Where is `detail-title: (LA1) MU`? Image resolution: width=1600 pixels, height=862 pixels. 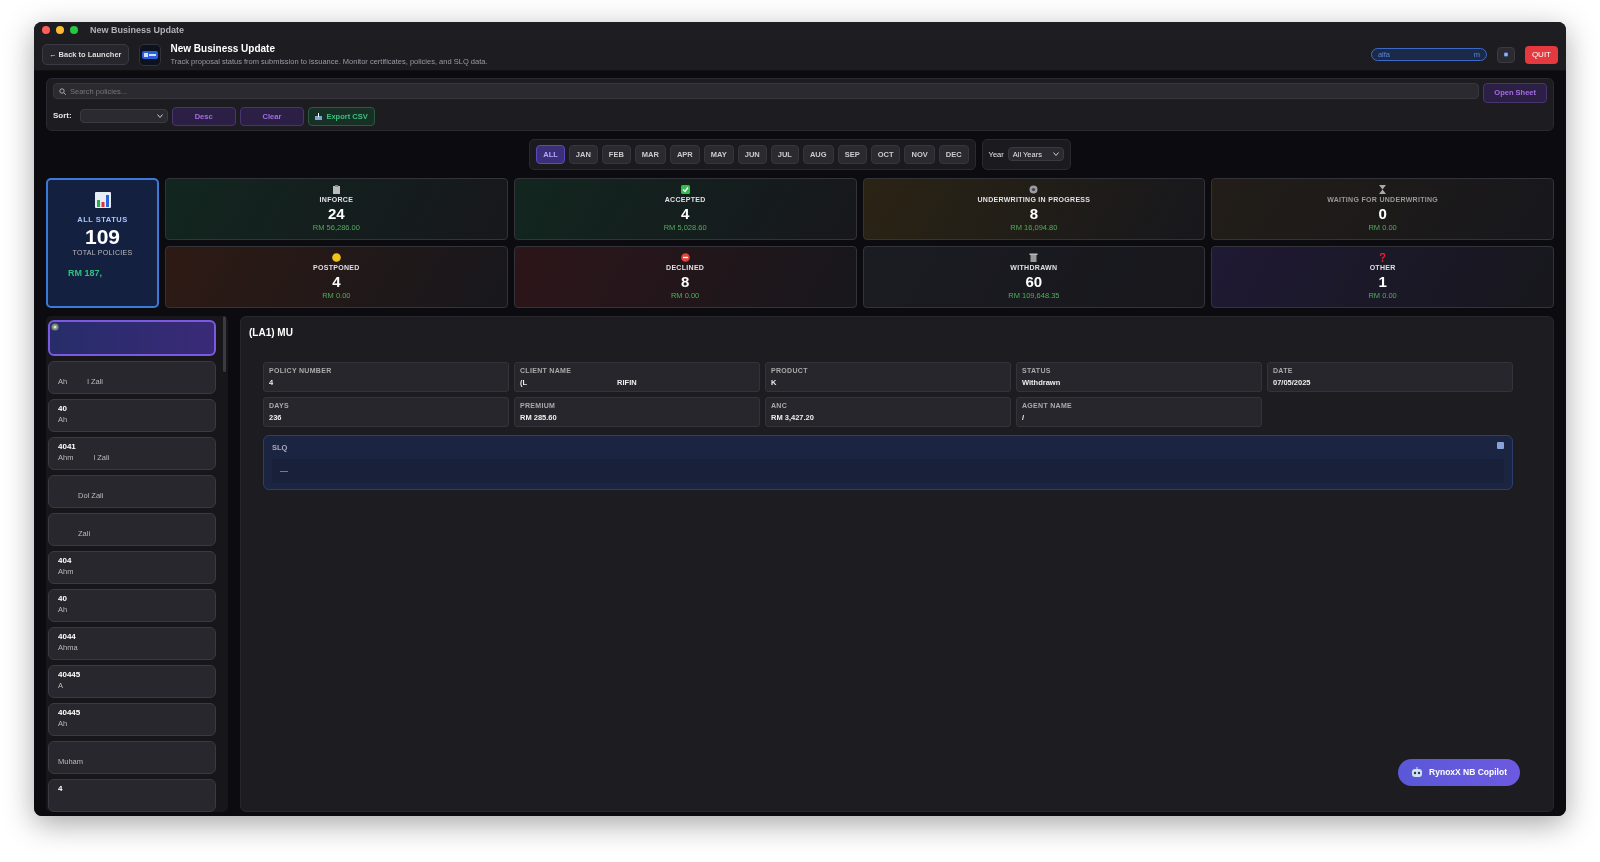
detail-title: (LA1) MU is located at coordinates (271, 333).